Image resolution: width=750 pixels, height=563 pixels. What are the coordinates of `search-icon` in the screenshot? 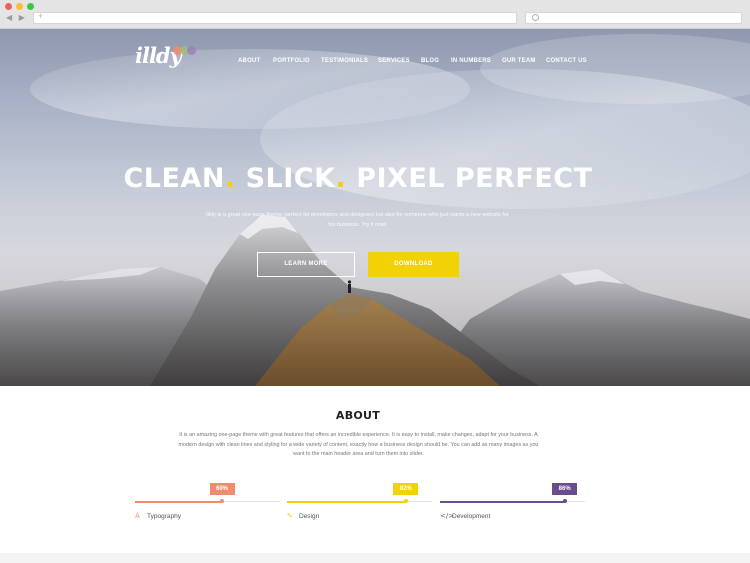 It's located at (535, 17).